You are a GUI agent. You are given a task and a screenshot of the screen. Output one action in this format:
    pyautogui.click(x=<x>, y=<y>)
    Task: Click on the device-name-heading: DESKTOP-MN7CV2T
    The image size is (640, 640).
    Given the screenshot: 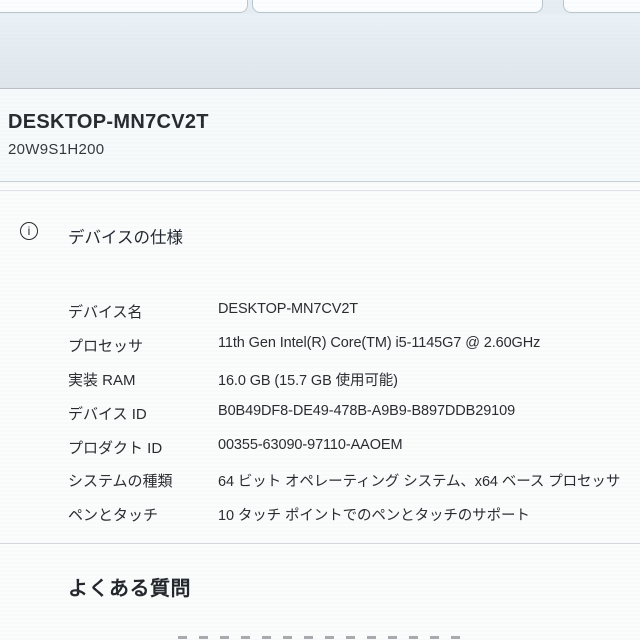 What is the action you would take?
    pyautogui.click(x=108, y=122)
    